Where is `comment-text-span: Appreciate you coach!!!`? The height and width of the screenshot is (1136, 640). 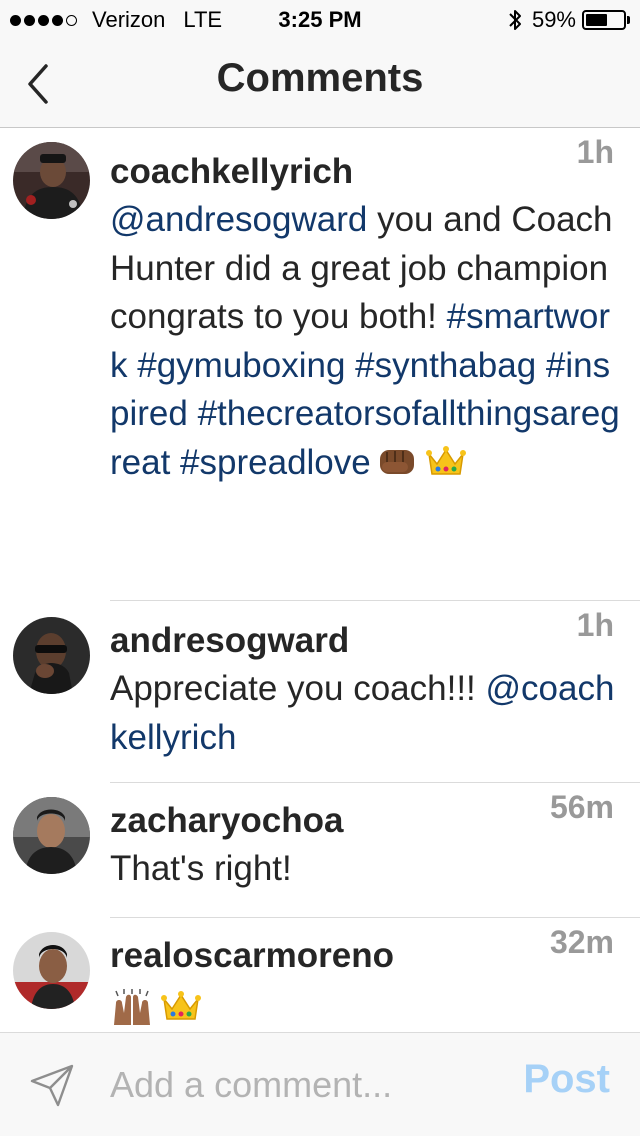 comment-text-span: Appreciate you coach!!! is located at coordinates (298, 688).